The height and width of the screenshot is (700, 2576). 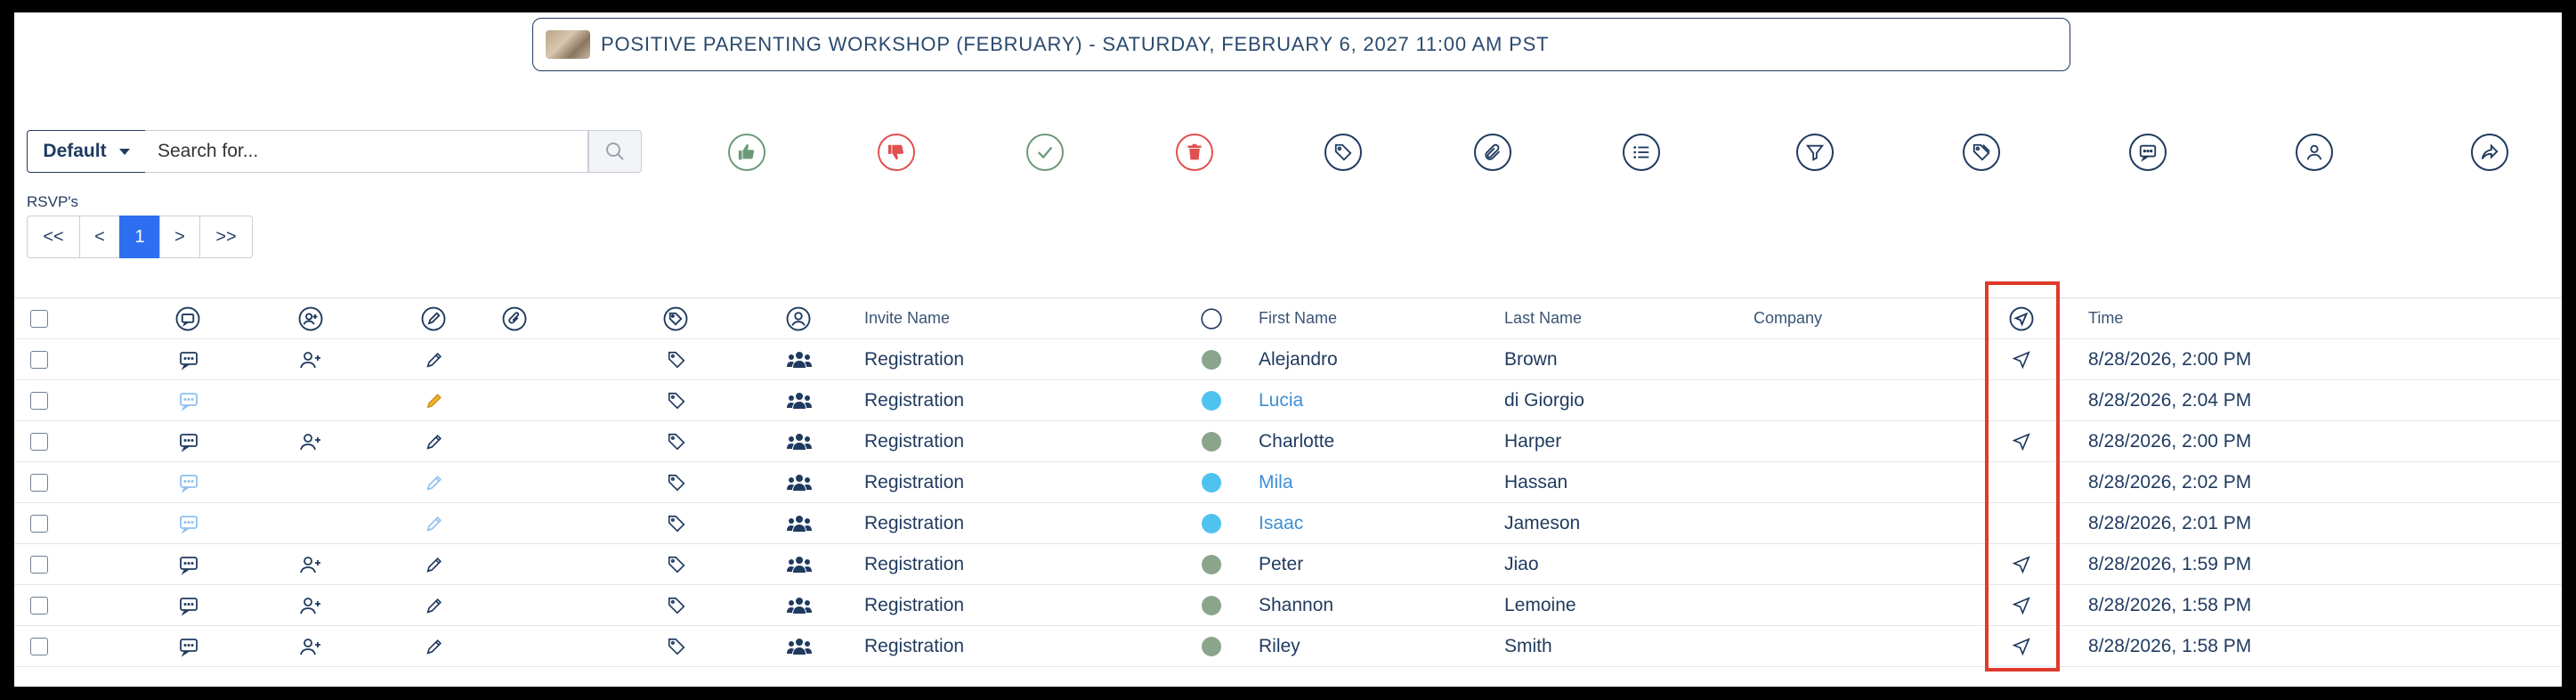 I want to click on first-name: Isaac, so click(x=1281, y=523).